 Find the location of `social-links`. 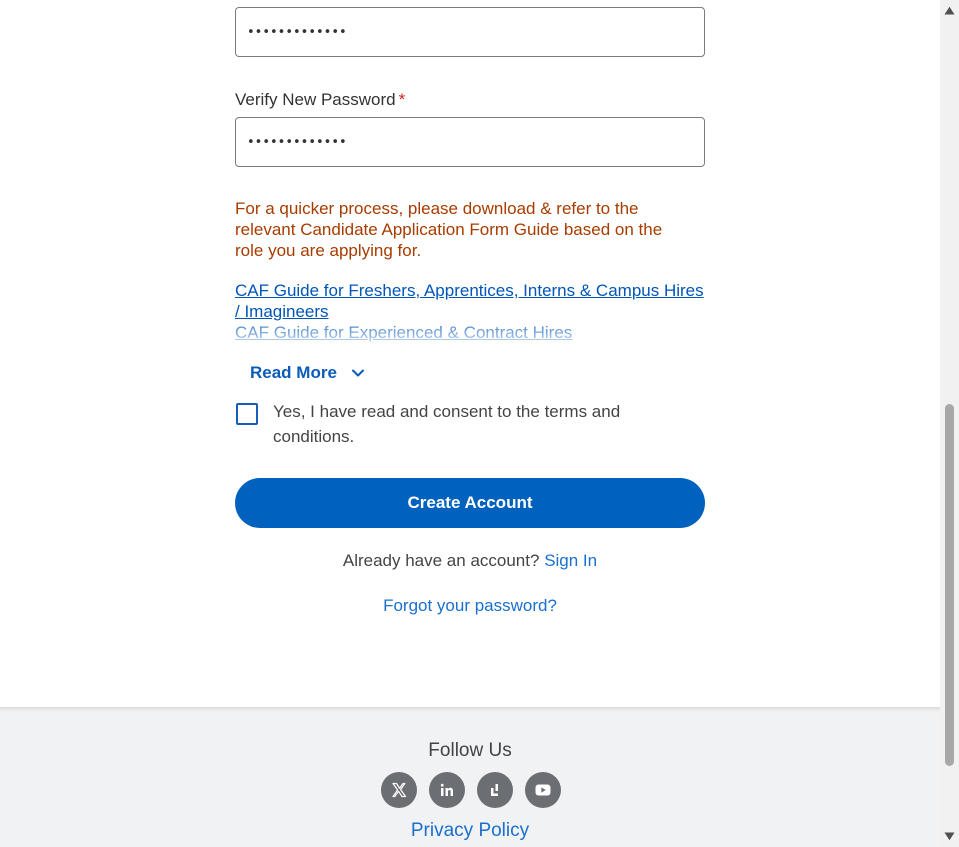

social-links is located at coordinates (471, 790).